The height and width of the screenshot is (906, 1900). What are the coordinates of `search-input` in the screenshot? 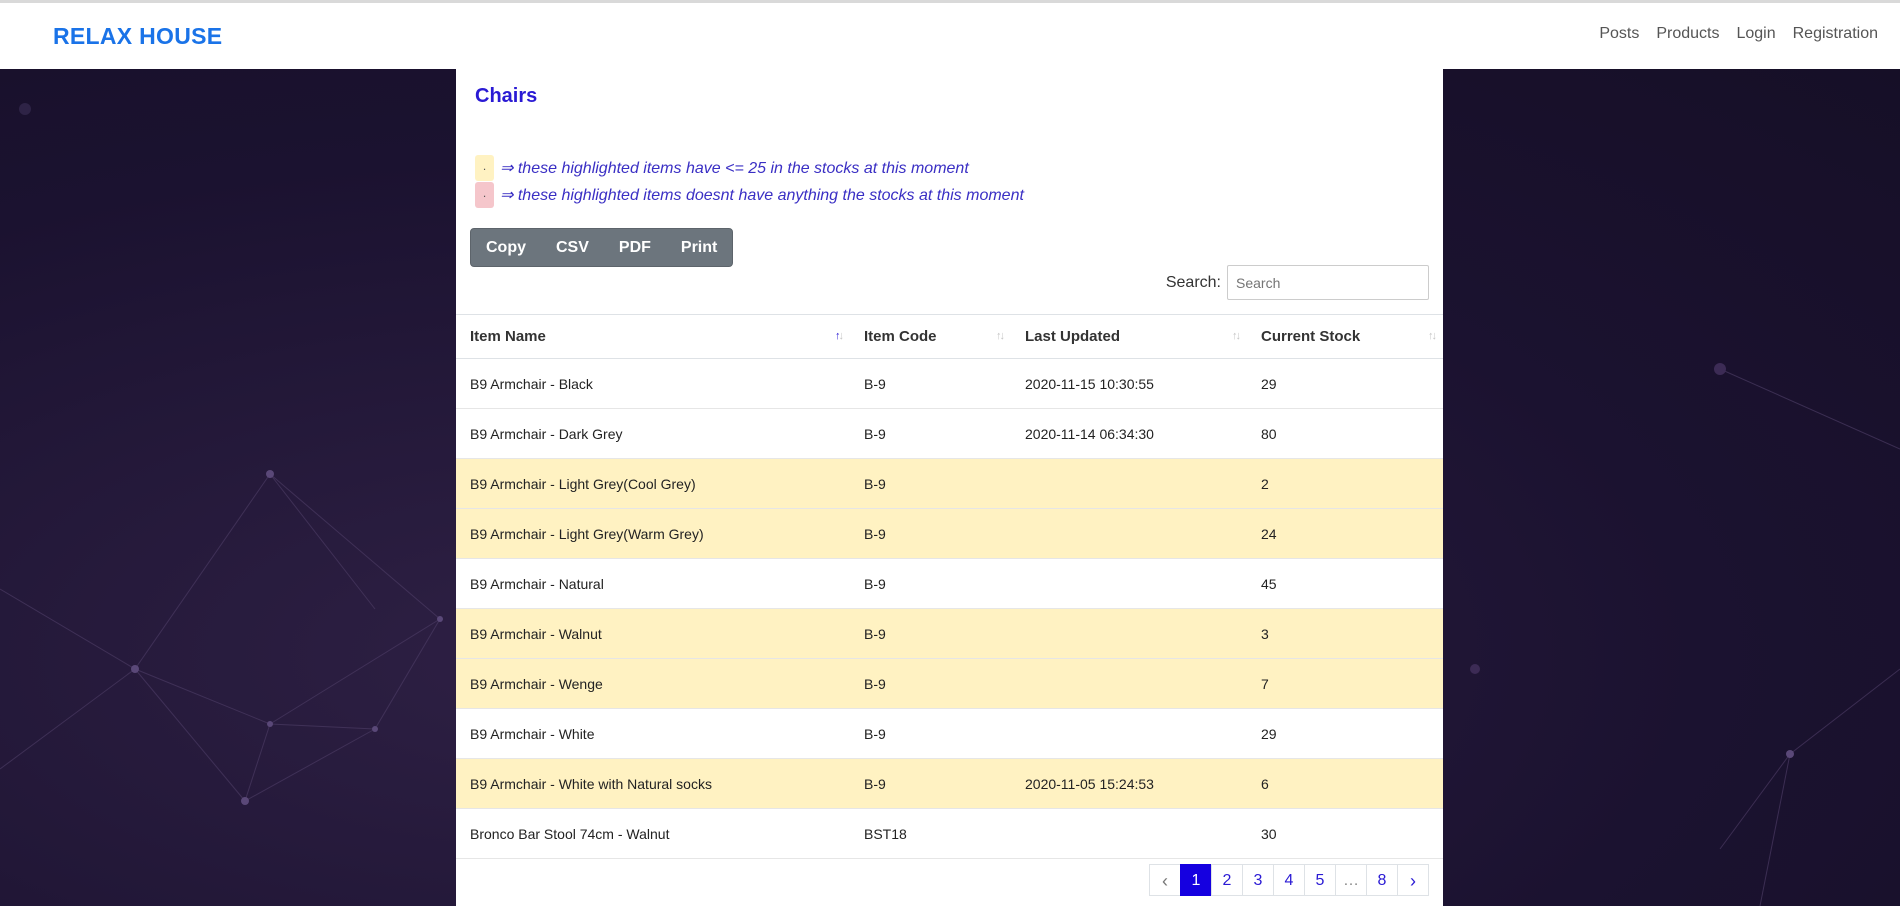 It's located at (1328, 282).